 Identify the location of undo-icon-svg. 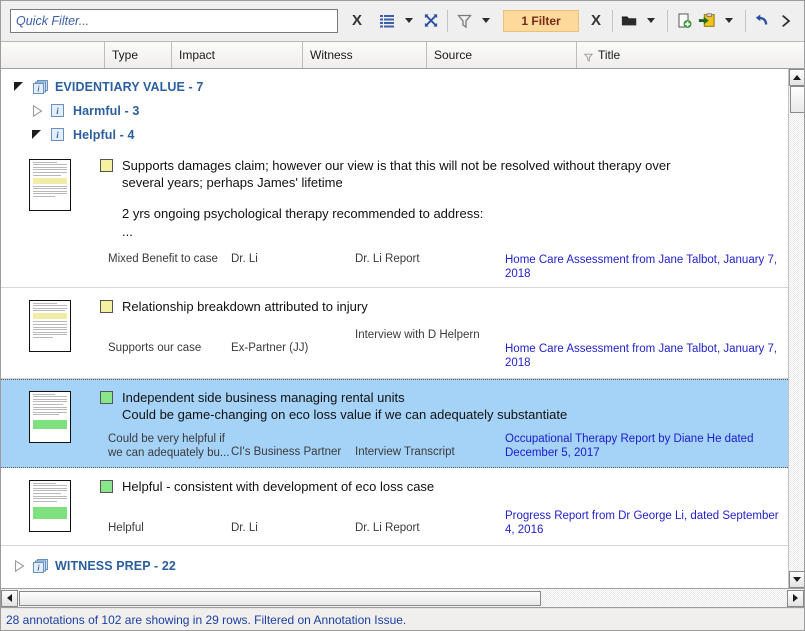
(762, 19).